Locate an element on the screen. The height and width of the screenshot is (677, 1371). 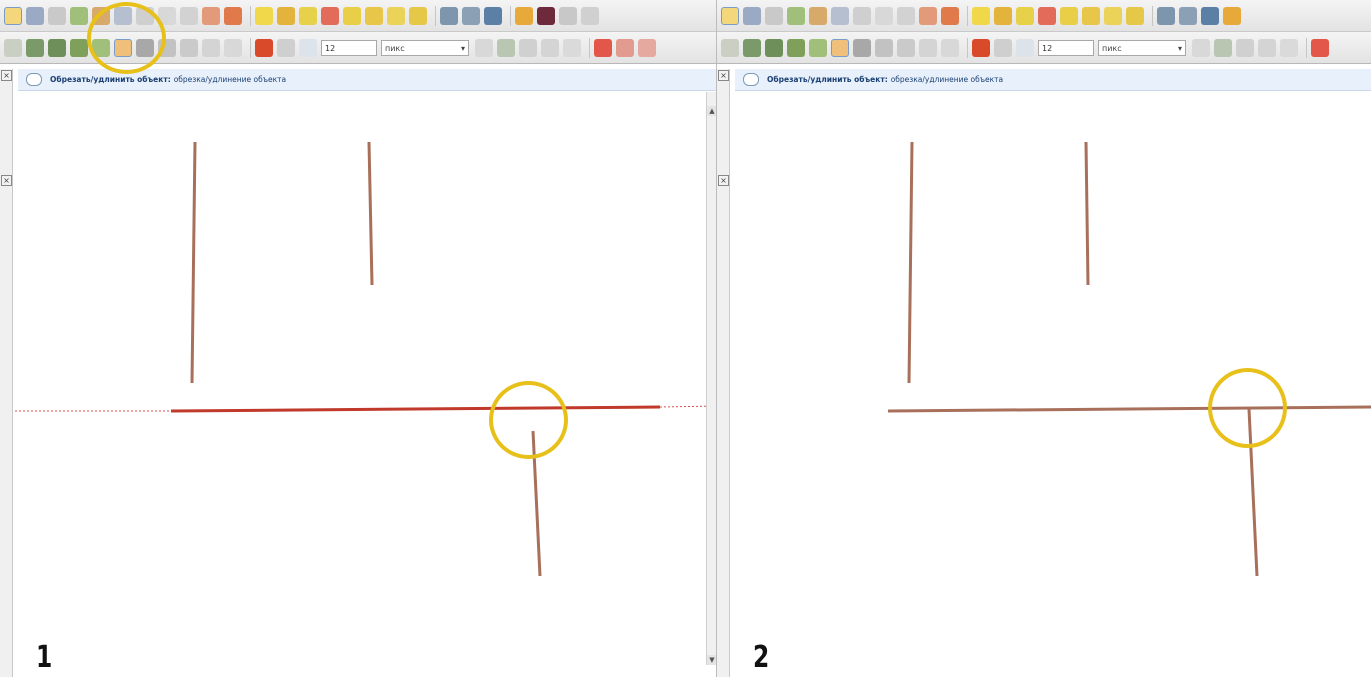
attribute-table-icon is located at coordinates (546, 15).